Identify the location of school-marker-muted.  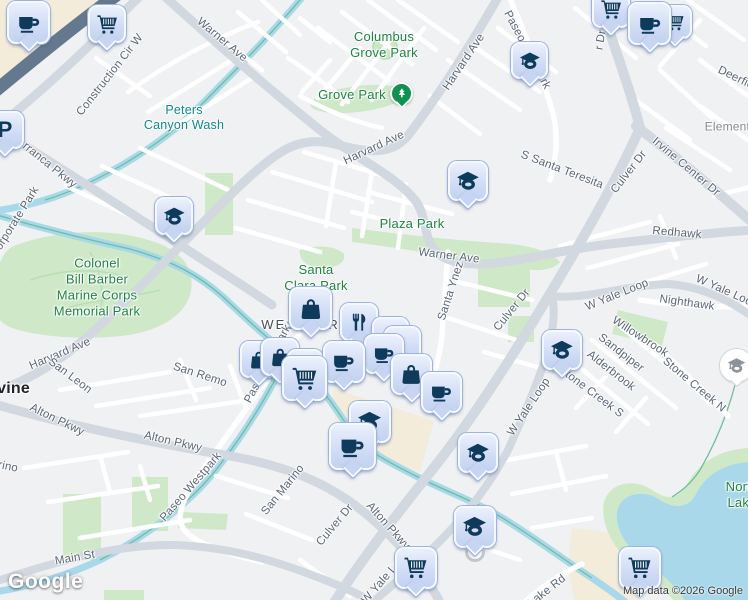
(734, 365).